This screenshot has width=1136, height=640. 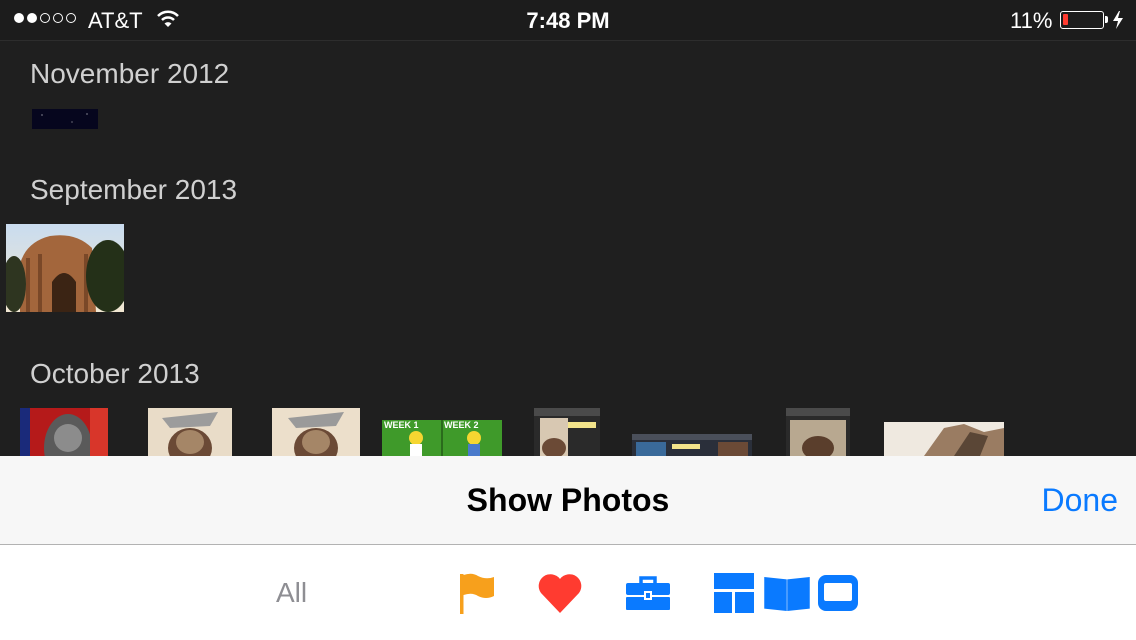 What do you see at coordinates (1080, 500) in the screenshot?
I see `done-button: Done` at bounding box center [1080, 500].